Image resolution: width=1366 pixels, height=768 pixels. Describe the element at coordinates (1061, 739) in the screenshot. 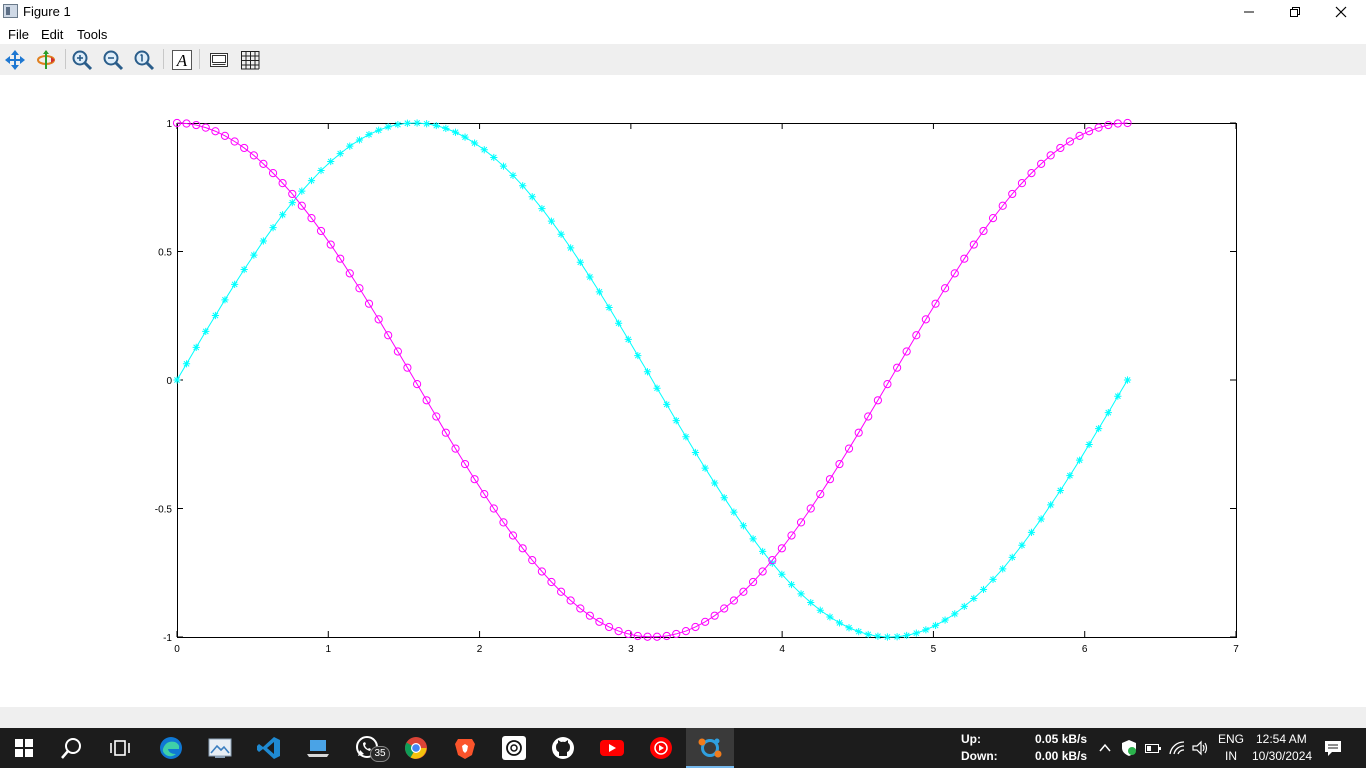

I see `net-up-value: 0.05 kB/s` at that location.